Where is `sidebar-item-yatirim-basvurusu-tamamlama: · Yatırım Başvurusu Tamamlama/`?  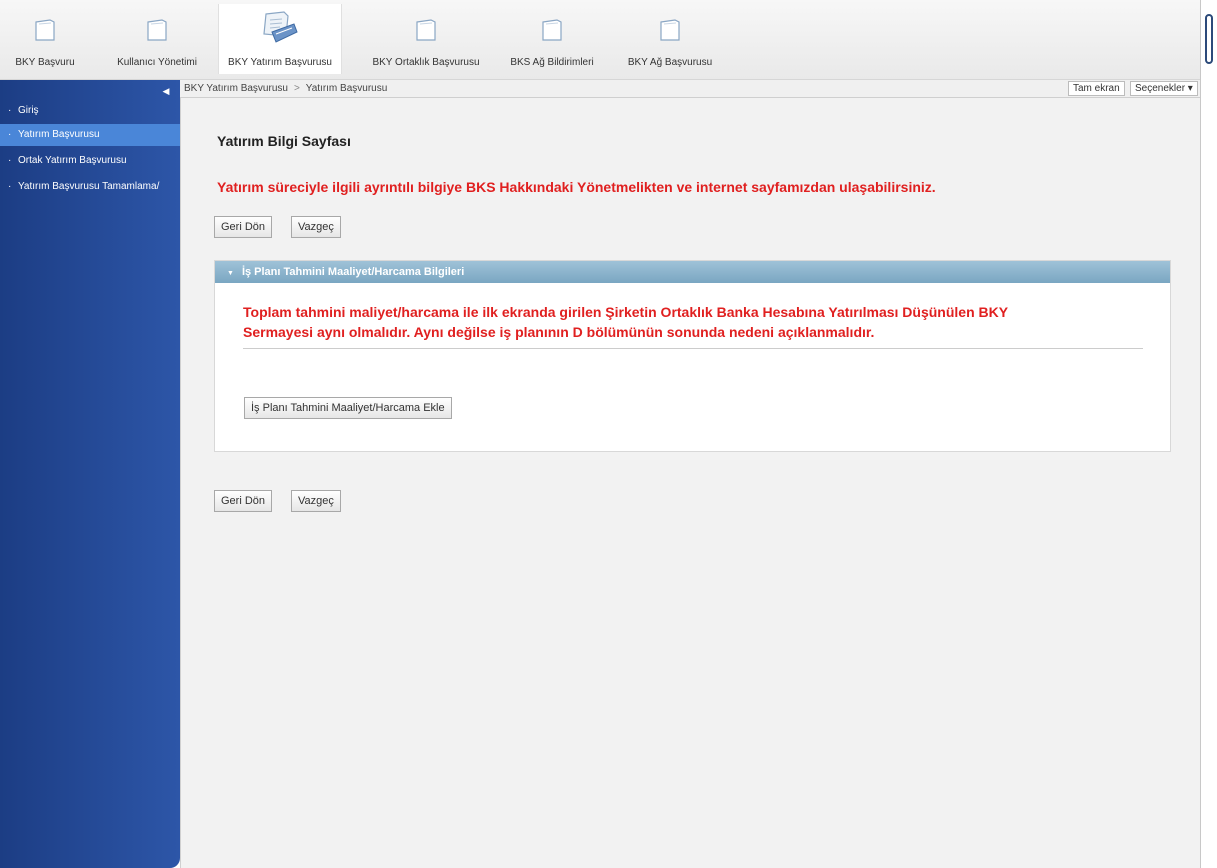
sidebar-item-yatirim-basvurusu-tamamlama: · Yatırım Başvurusu Tamamlama/ is located at coordinates (90, 187).